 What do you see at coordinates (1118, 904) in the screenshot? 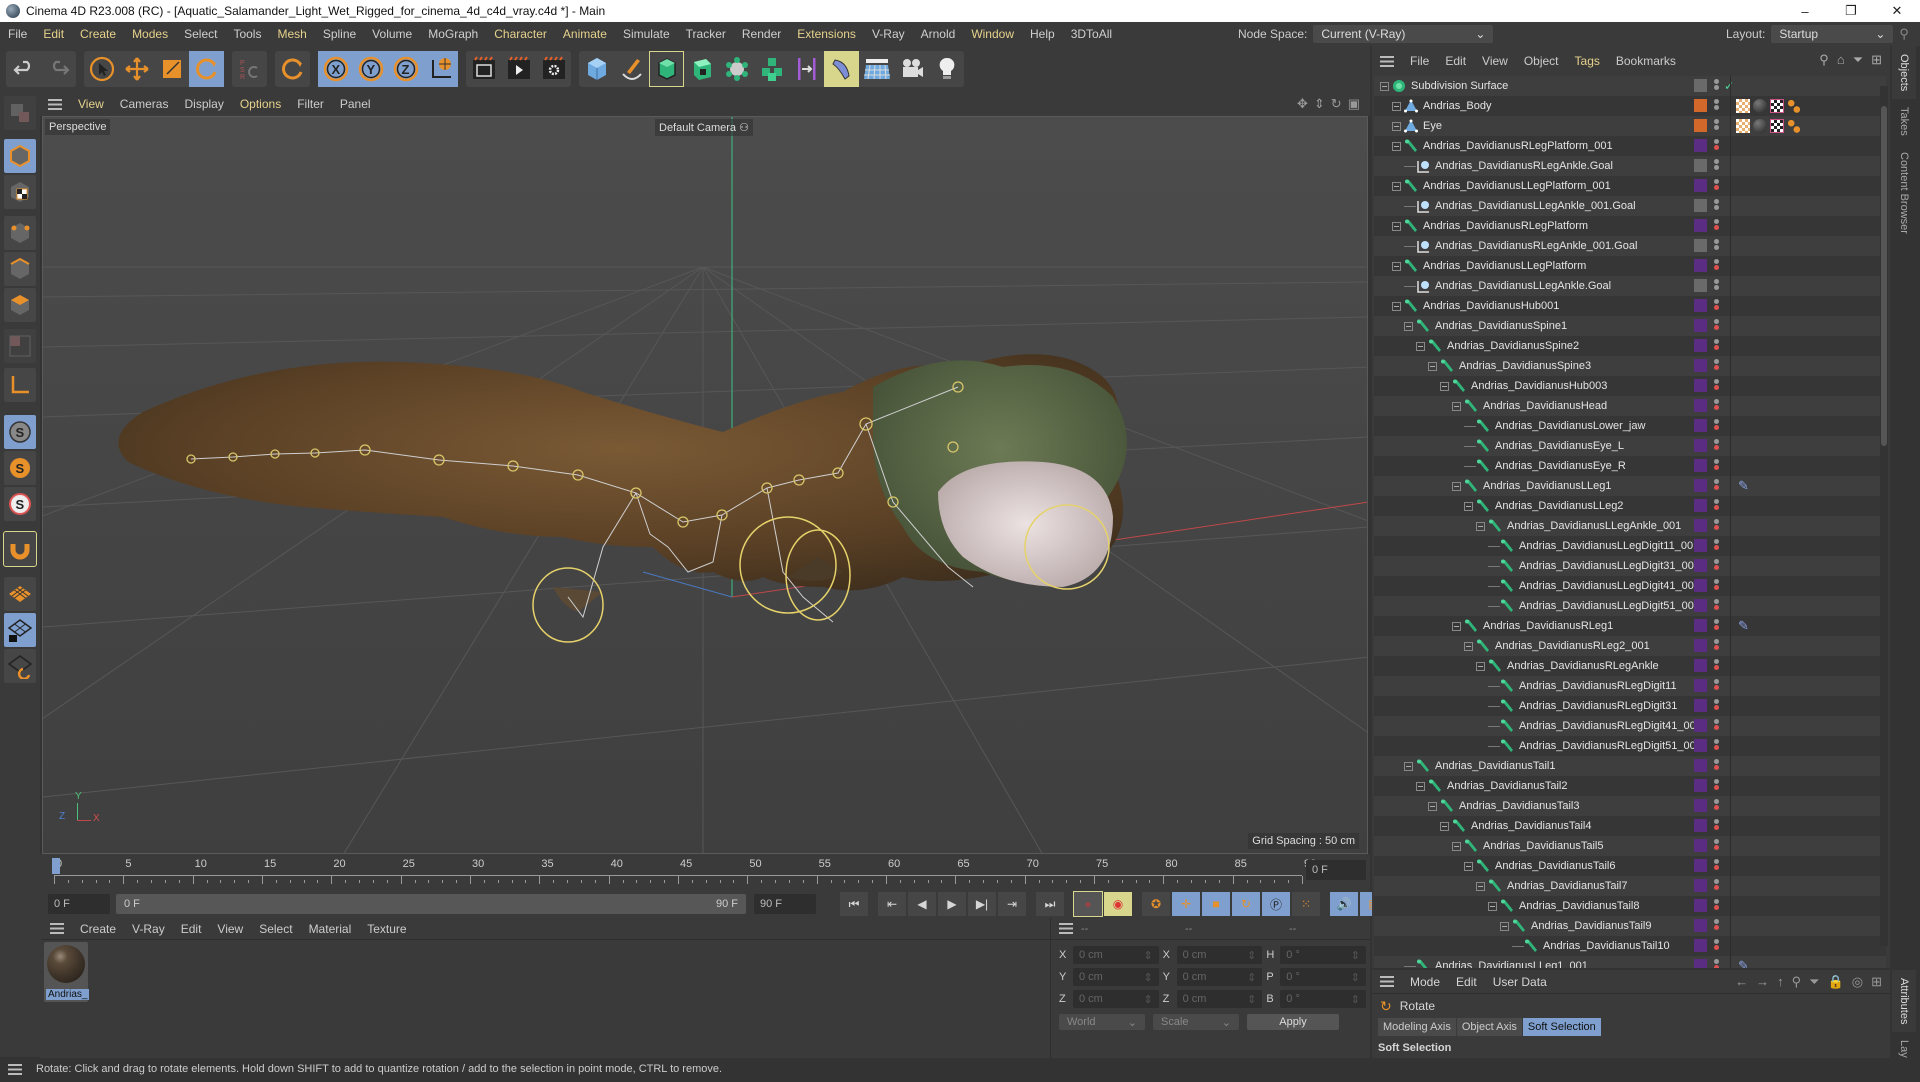
I see `autokey-button: ◉` at bounding box center [1118, 904].